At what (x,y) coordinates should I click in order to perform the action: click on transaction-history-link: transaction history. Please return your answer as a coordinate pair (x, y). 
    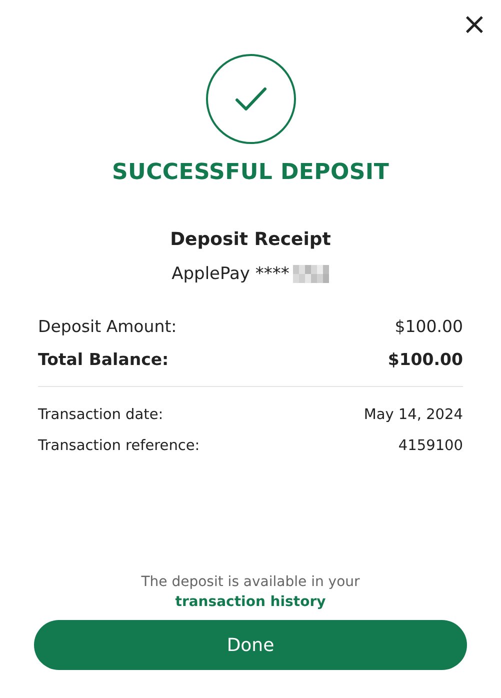
    Looking at the image, I should click on (250, 602).